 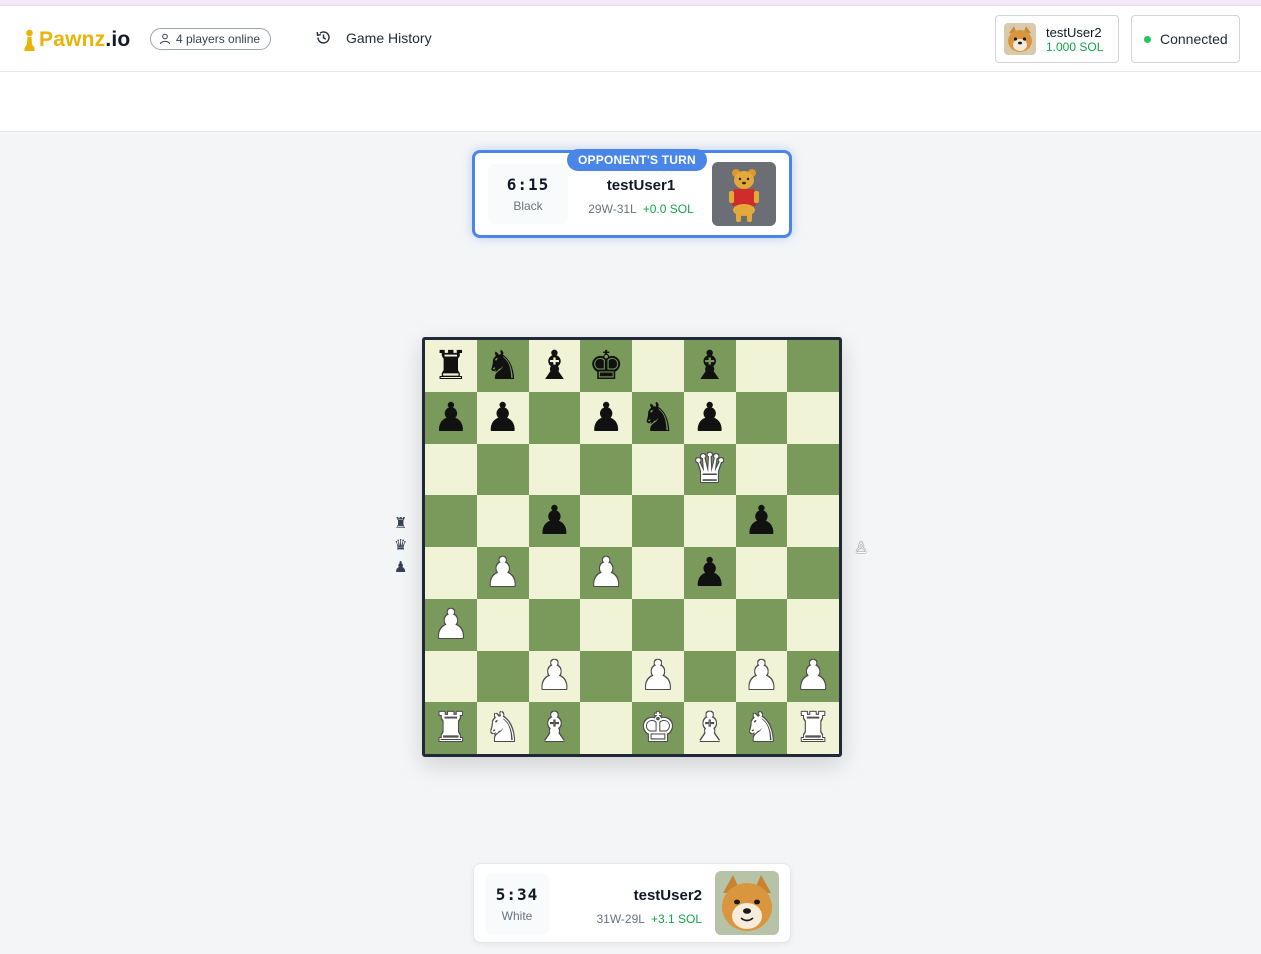 I want to click on black-bishop-c8: ♝, so click(x=554, y=366).